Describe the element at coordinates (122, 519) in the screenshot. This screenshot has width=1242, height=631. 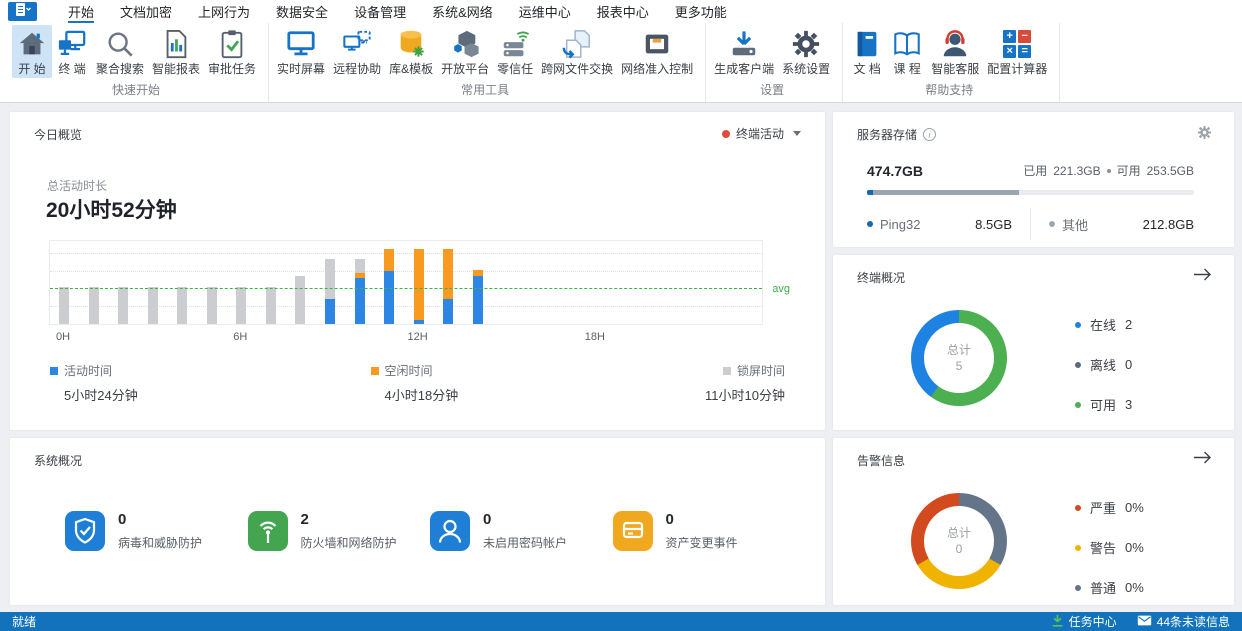
I see `system-item-count: 0` at that location.